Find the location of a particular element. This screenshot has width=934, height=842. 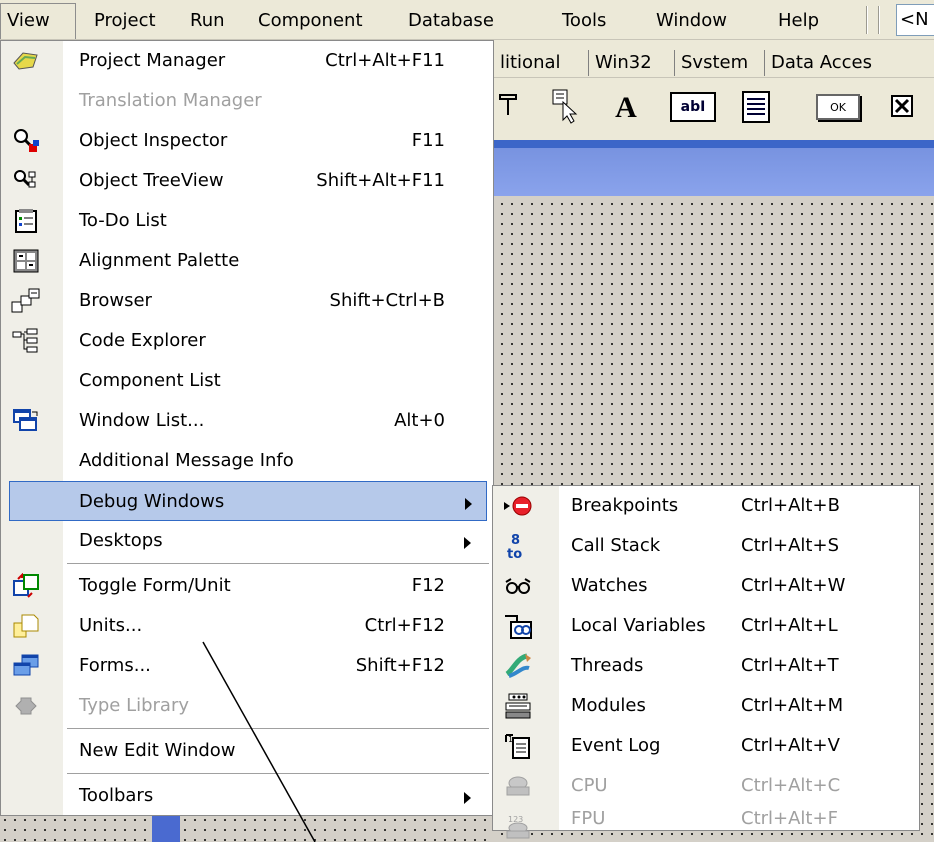

menu-item-object-treeview: Object TreeView Shift+Alt+F11 is located at coordinates (247, 181).